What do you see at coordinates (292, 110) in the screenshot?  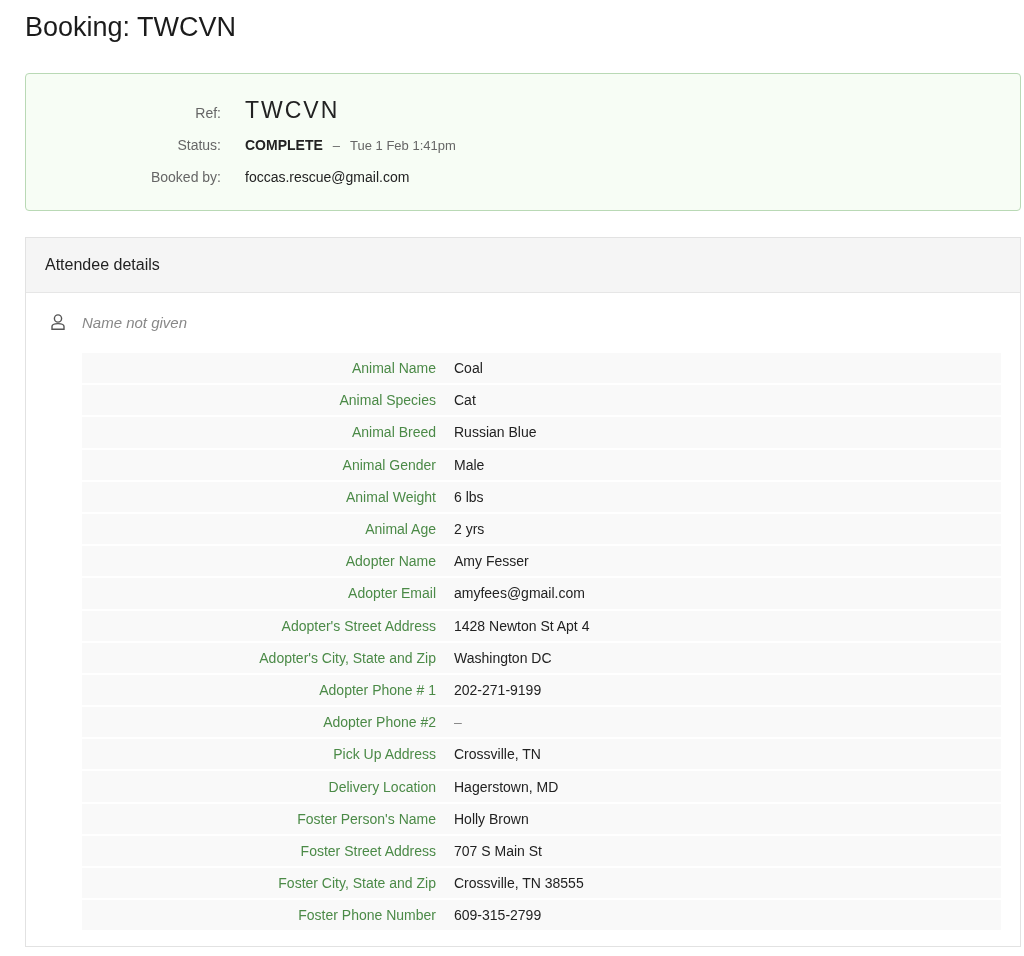 I see `ref-value: TWCVN` at bounding box center [292, 110].